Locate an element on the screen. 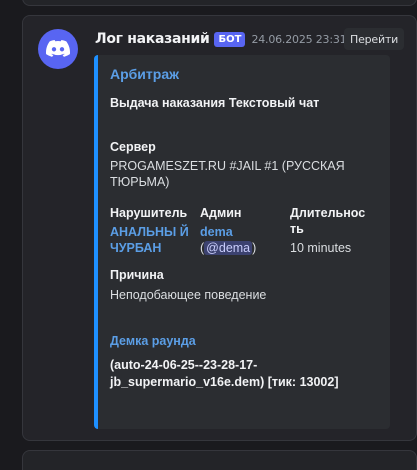 The width and height of the screenshot is (417, 470). discord-logo-icon is located at coordinates (58, 48).